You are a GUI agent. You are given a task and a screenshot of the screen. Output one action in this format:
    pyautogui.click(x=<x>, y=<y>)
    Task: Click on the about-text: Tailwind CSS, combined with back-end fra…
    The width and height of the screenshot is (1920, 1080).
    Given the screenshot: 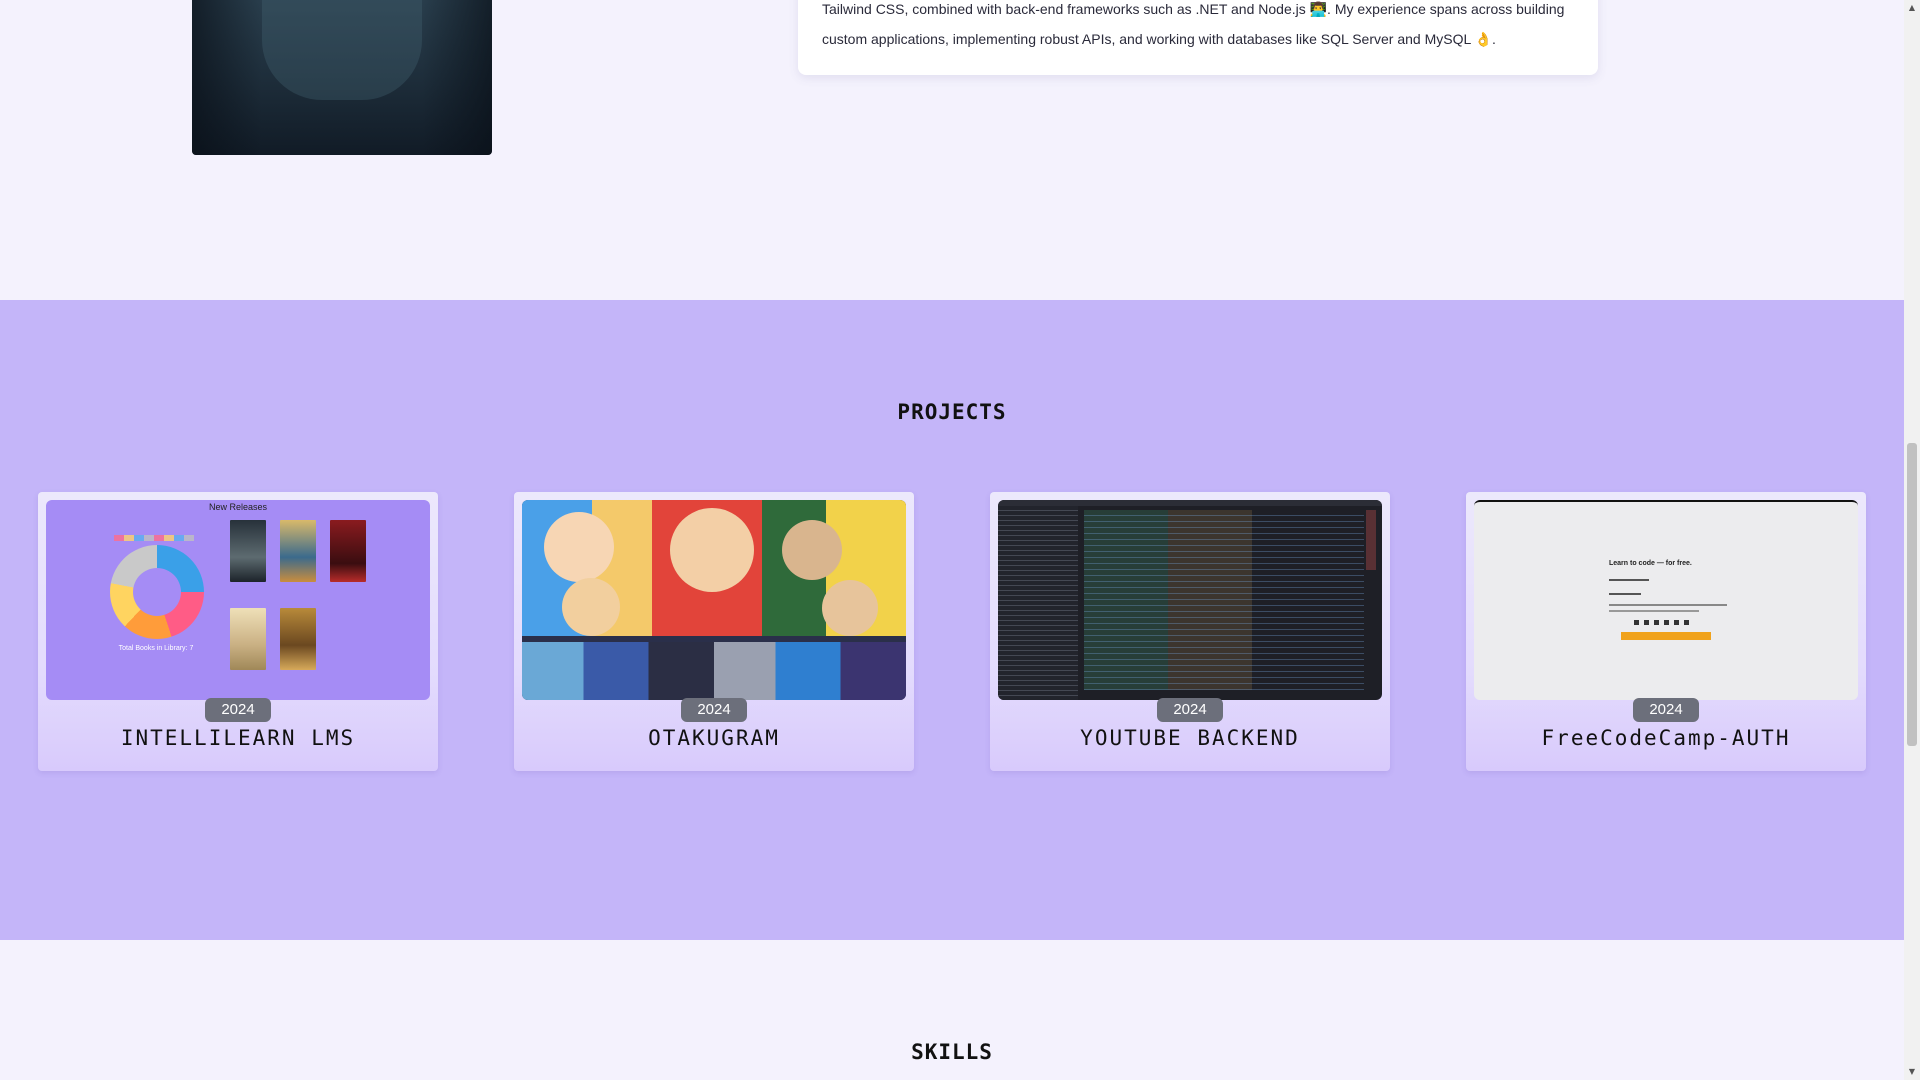 What is the action you would take?
    pyautogui.click(x=1202, y=27)
    